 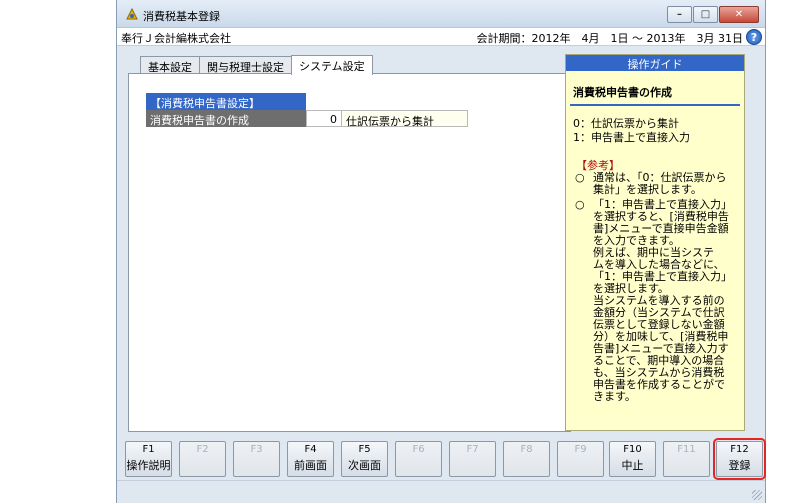 I want to click on f1-help-button: F1 操作説明, so click(x=148, y=459).